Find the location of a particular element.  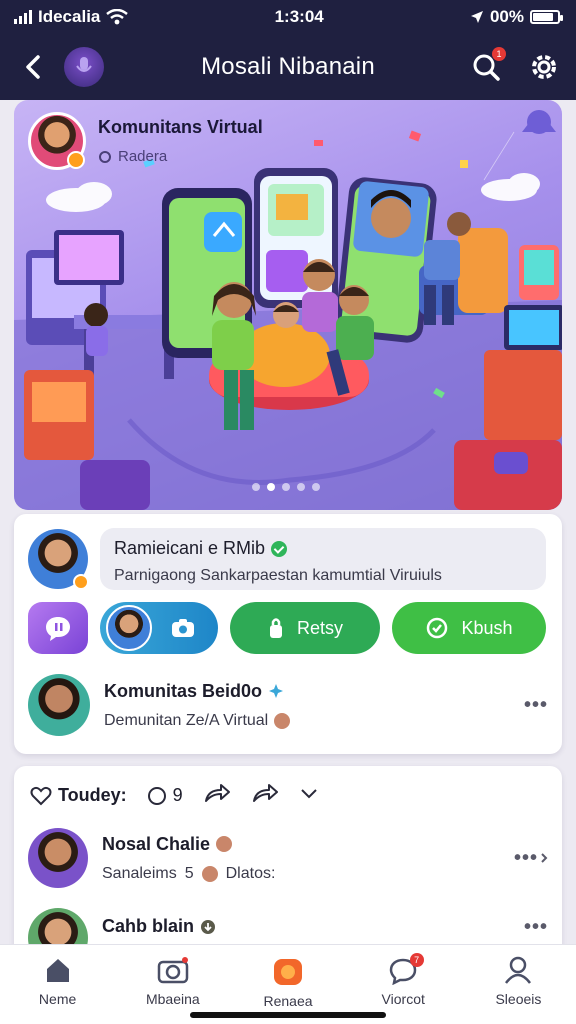

reply-label: Retsy is located at coordinates (319, 627).